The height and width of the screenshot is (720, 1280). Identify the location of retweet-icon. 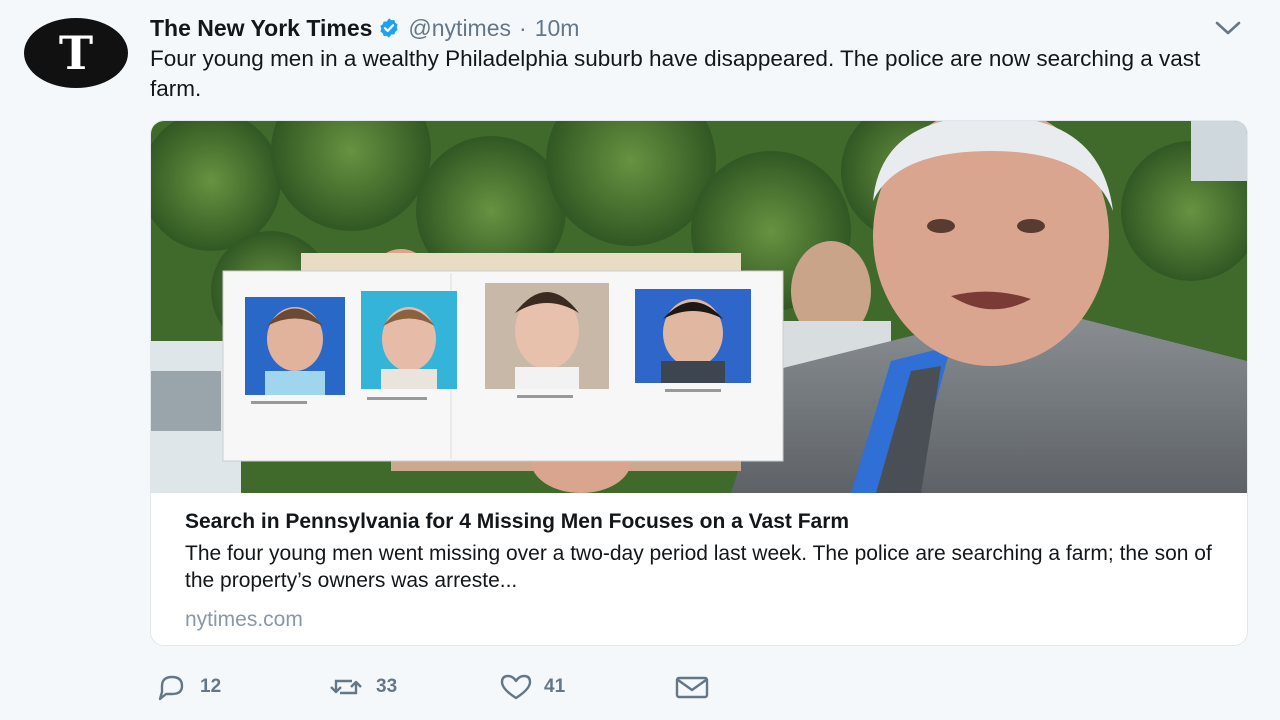
(346, 687).